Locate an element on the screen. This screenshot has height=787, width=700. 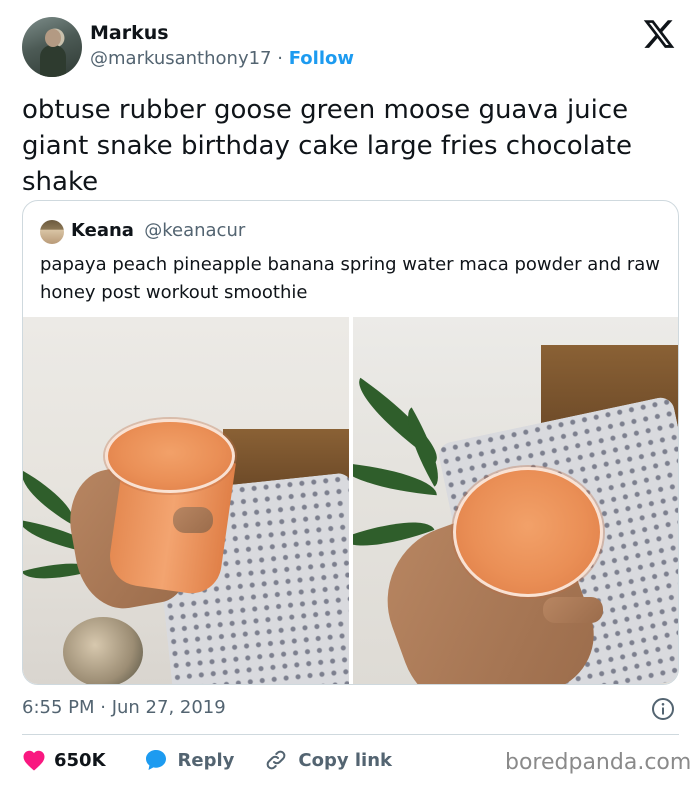
info-icon is located at coordinates (663, 709).